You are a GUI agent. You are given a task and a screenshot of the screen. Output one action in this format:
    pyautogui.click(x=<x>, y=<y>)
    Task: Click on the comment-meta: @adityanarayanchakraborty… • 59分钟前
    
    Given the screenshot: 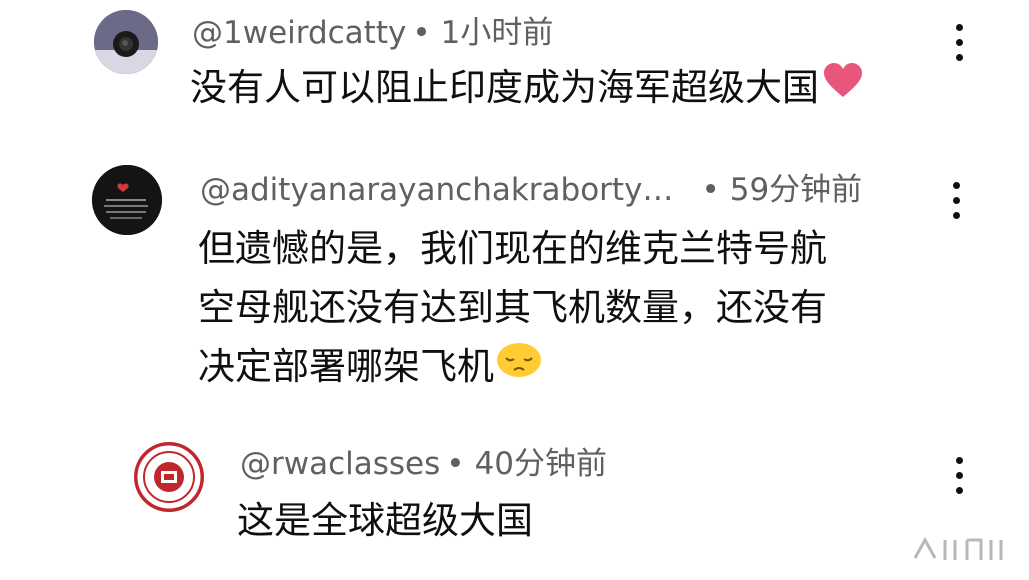 What is the action you would take?
    pyautogui.click(x=531, y=190)
    